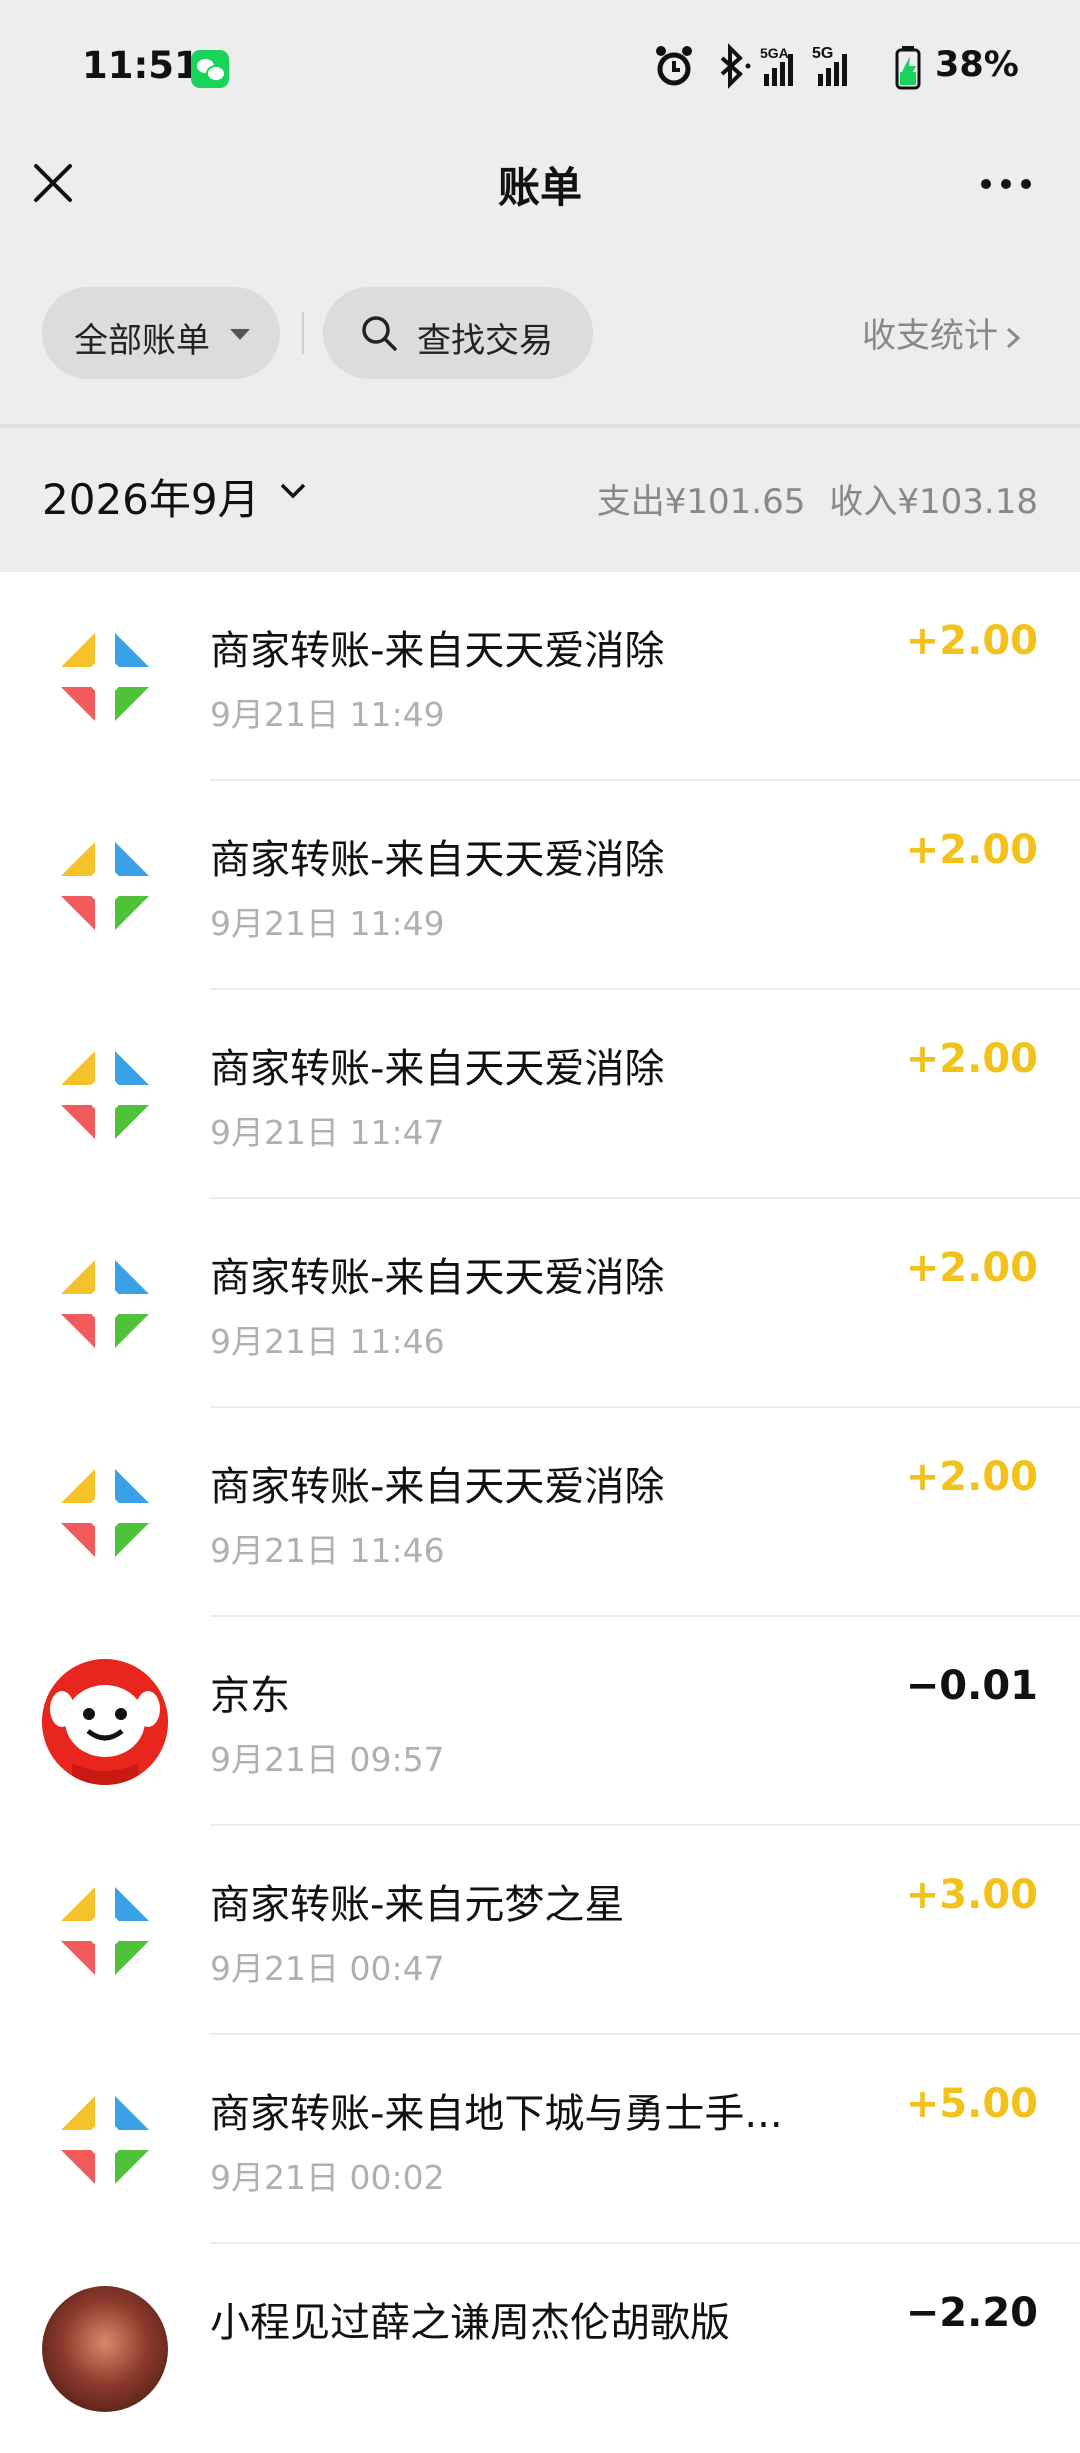  Describe the element at coordinates (971, 2104) in the screenshot. I see `transaction-amount: +5.00` at that location.